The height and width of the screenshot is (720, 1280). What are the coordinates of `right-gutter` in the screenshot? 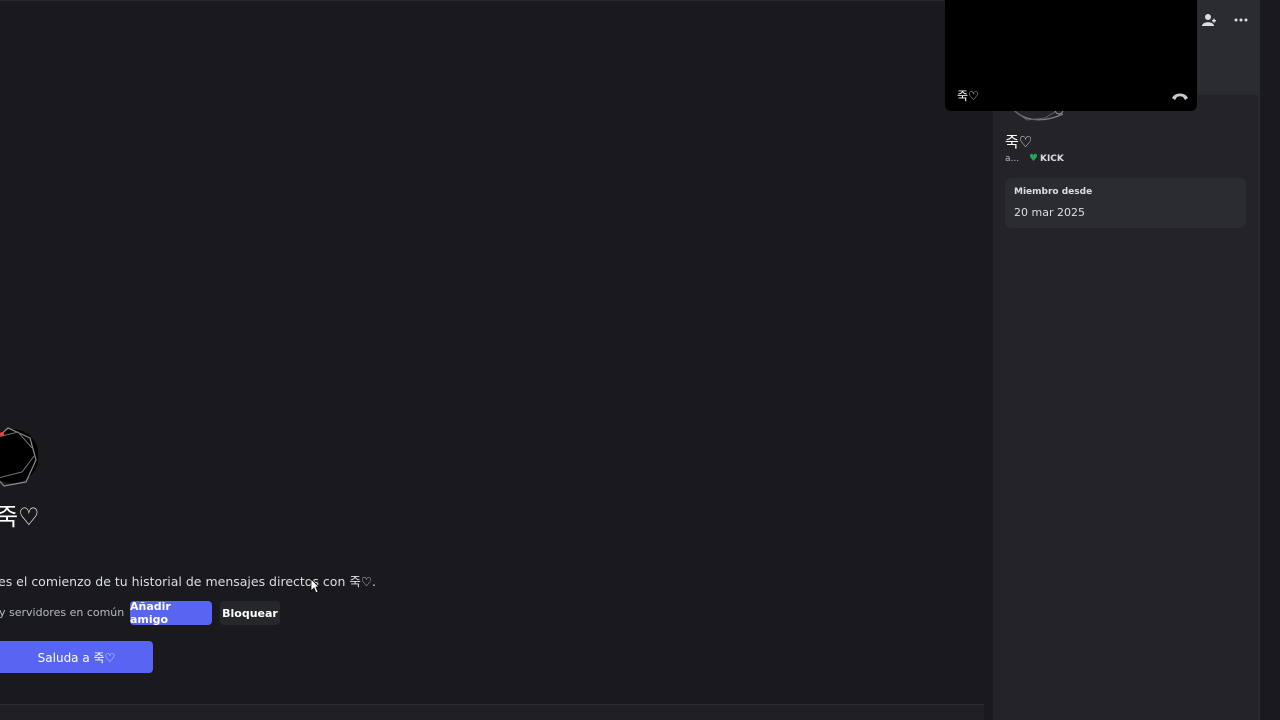 It's located at (1269, 360).